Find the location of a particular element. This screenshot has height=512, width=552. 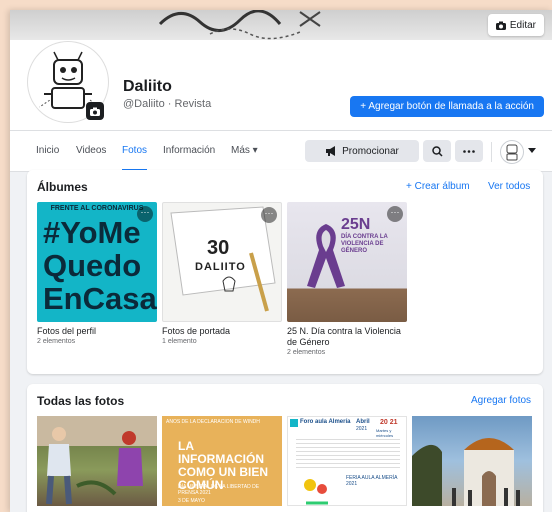

album-name: Fotos del perfil is located at coordinates (97, 331).